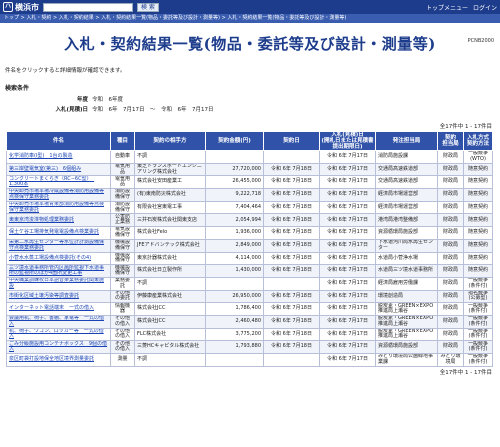 Image resolution: width=500 pixels, height=447 pixels. What do you see at coordinates (170, 182) in the screenshot?
I see `contractor-cell: 株式会社安田産業工` at bounding box center [170, 182].